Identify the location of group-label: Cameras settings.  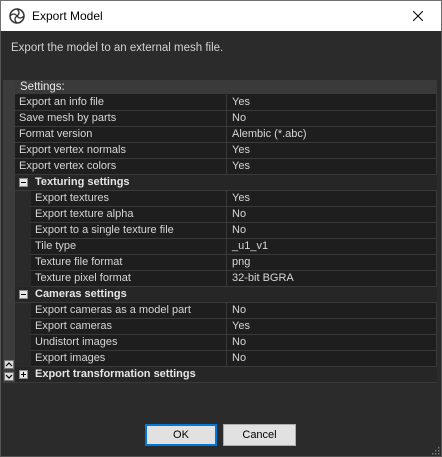
(81, 294).